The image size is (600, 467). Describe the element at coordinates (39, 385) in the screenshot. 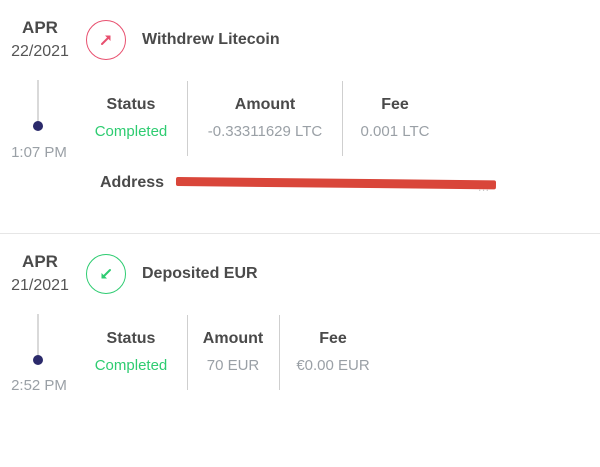

I see `transaction-time: 2:52 PM` at that location.